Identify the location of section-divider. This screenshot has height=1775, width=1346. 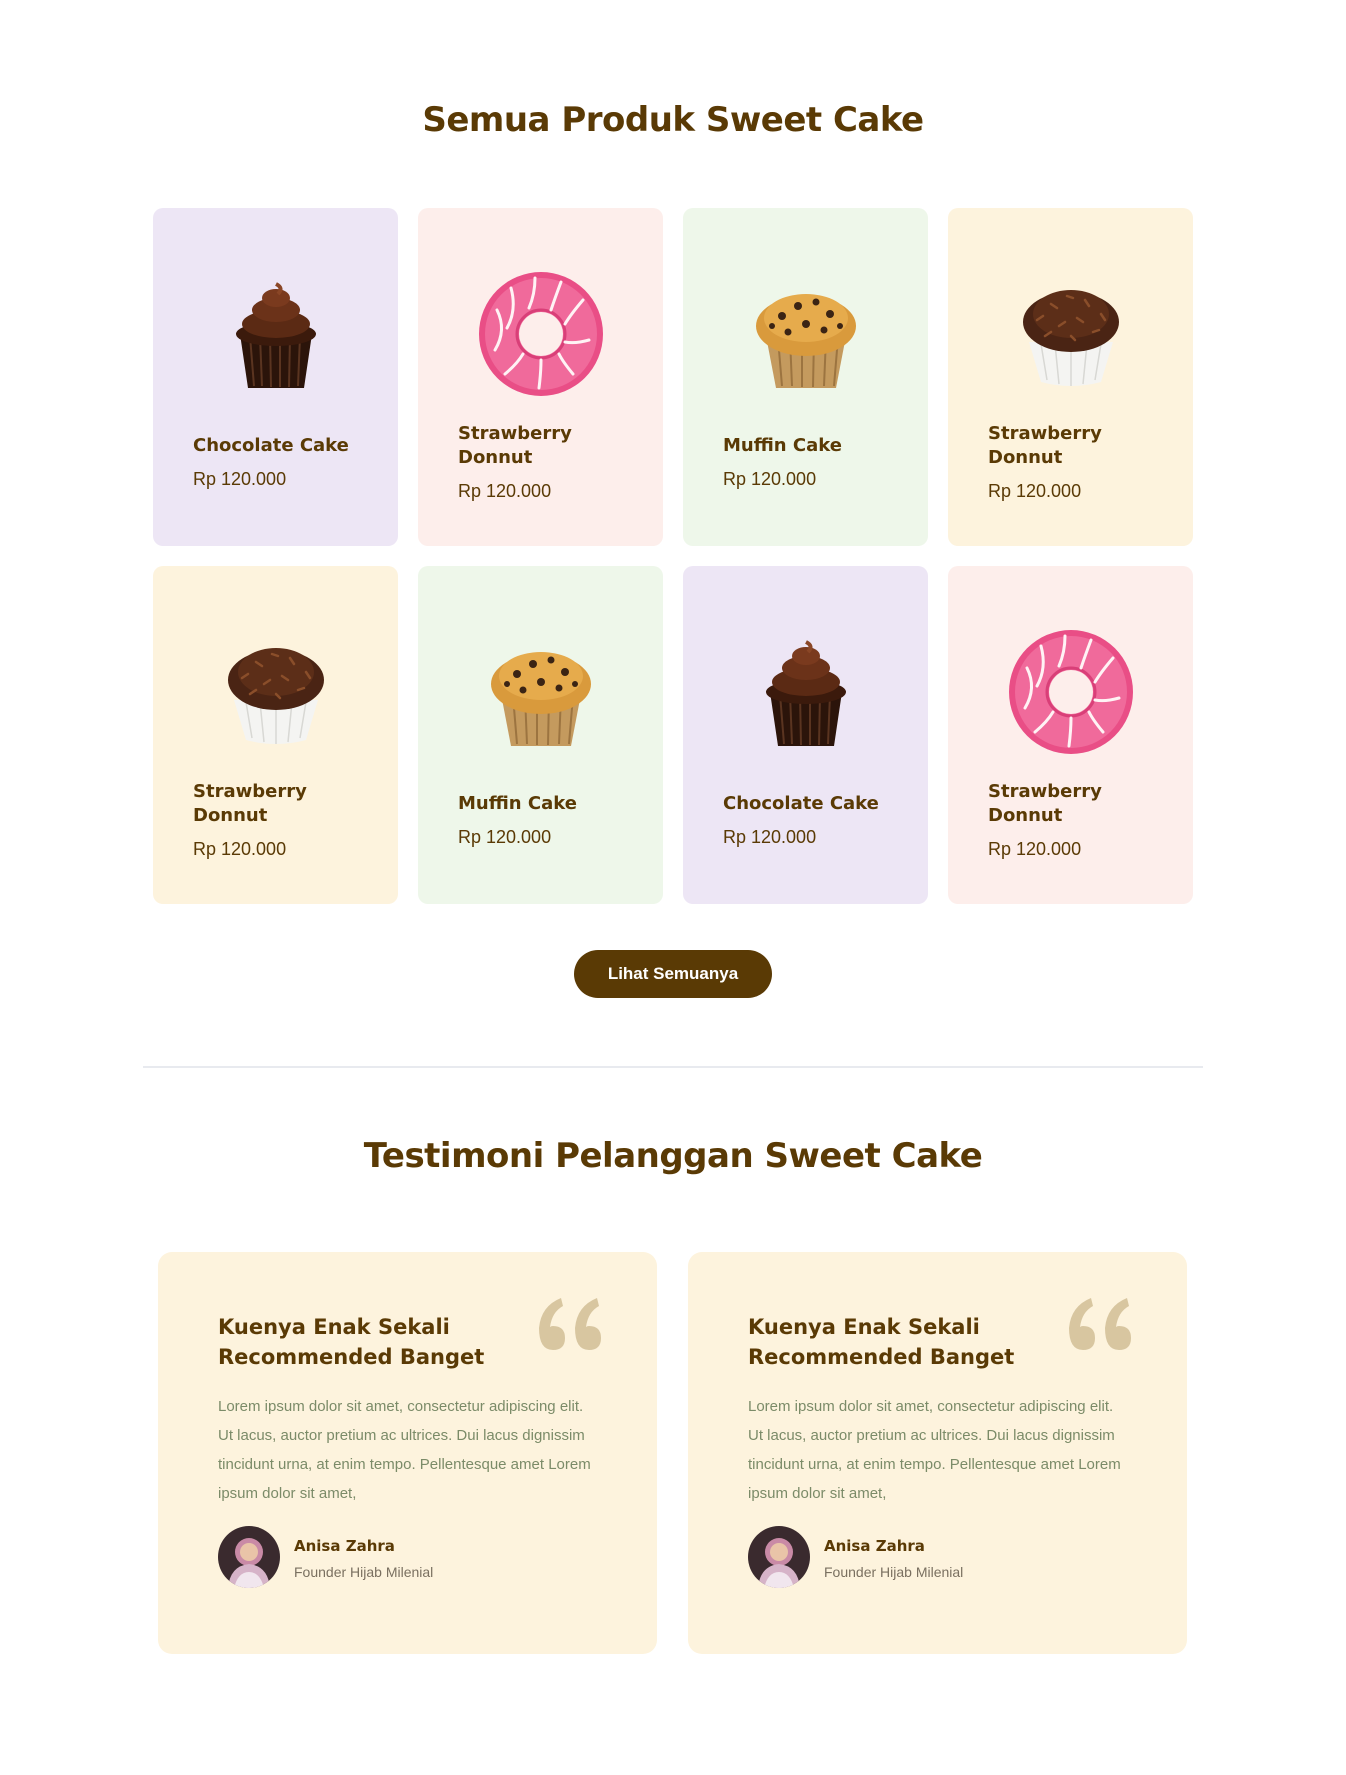
(673, 1067).